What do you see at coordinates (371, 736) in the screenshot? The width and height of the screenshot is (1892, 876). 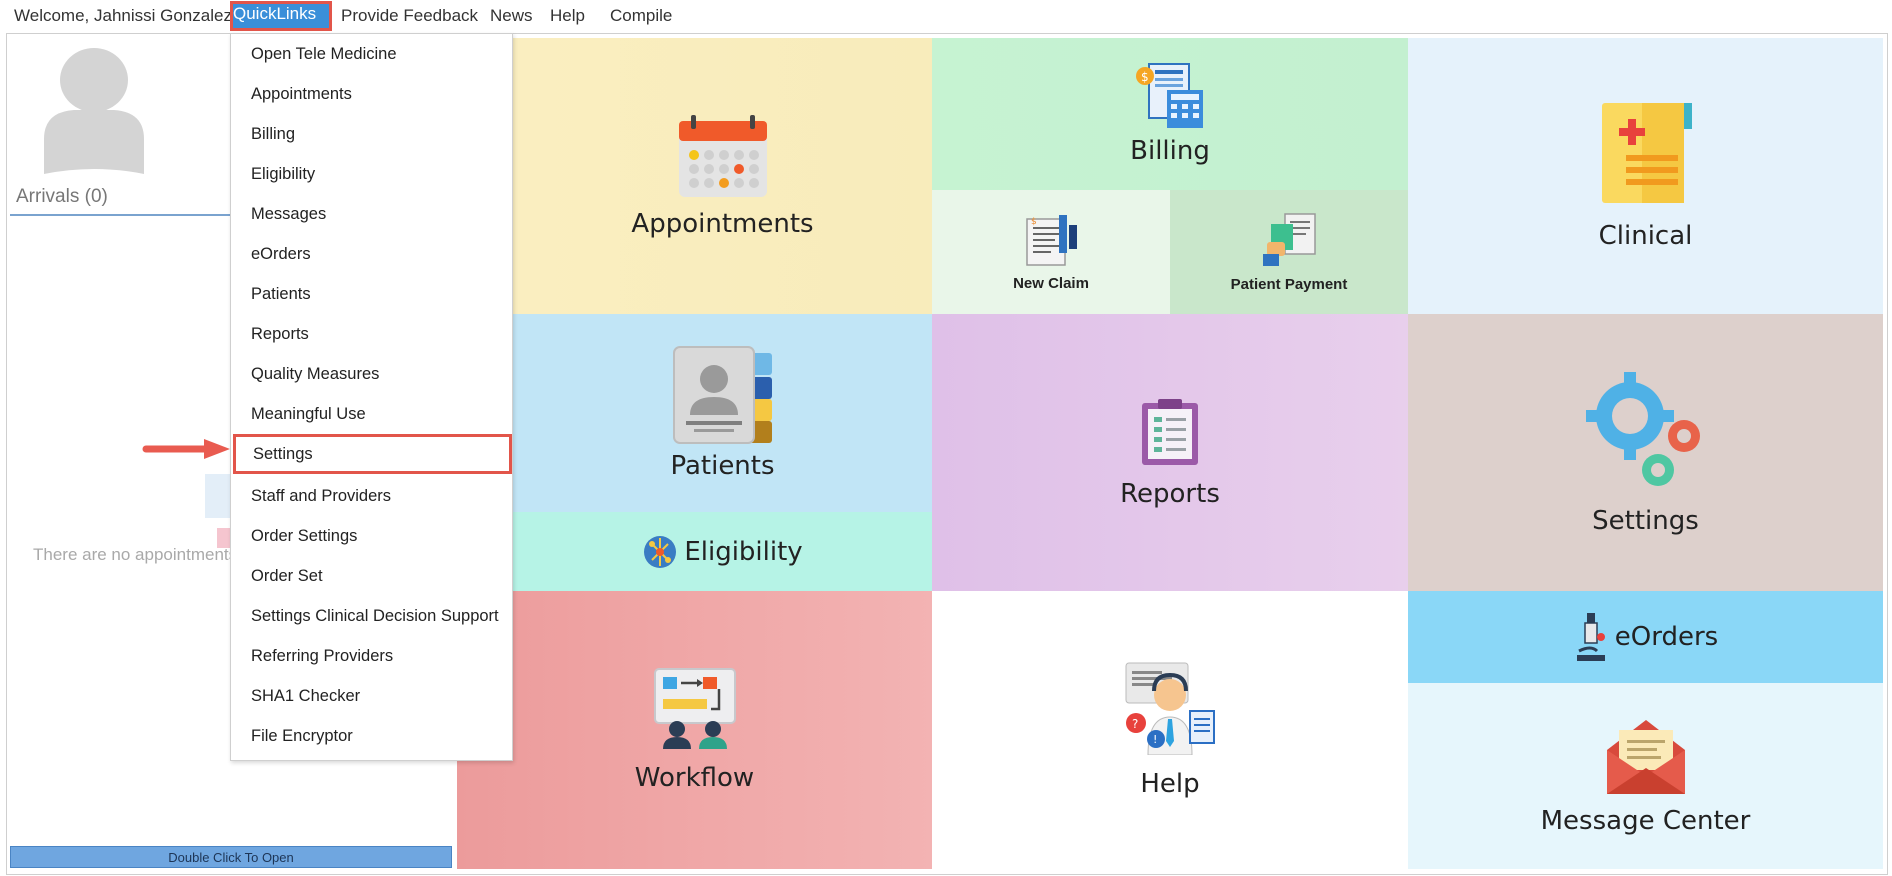 I see `menu-item-file-encryptor: File Encryptor` at bounding box center [371, 736].